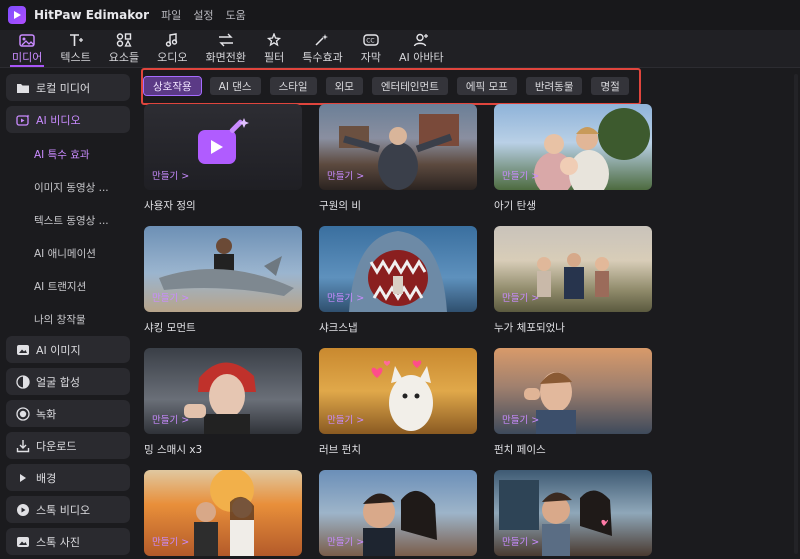 The width and height of the screenshot is (800, 559). I want to click on tool-label: 텍스트, so click(75, 57).